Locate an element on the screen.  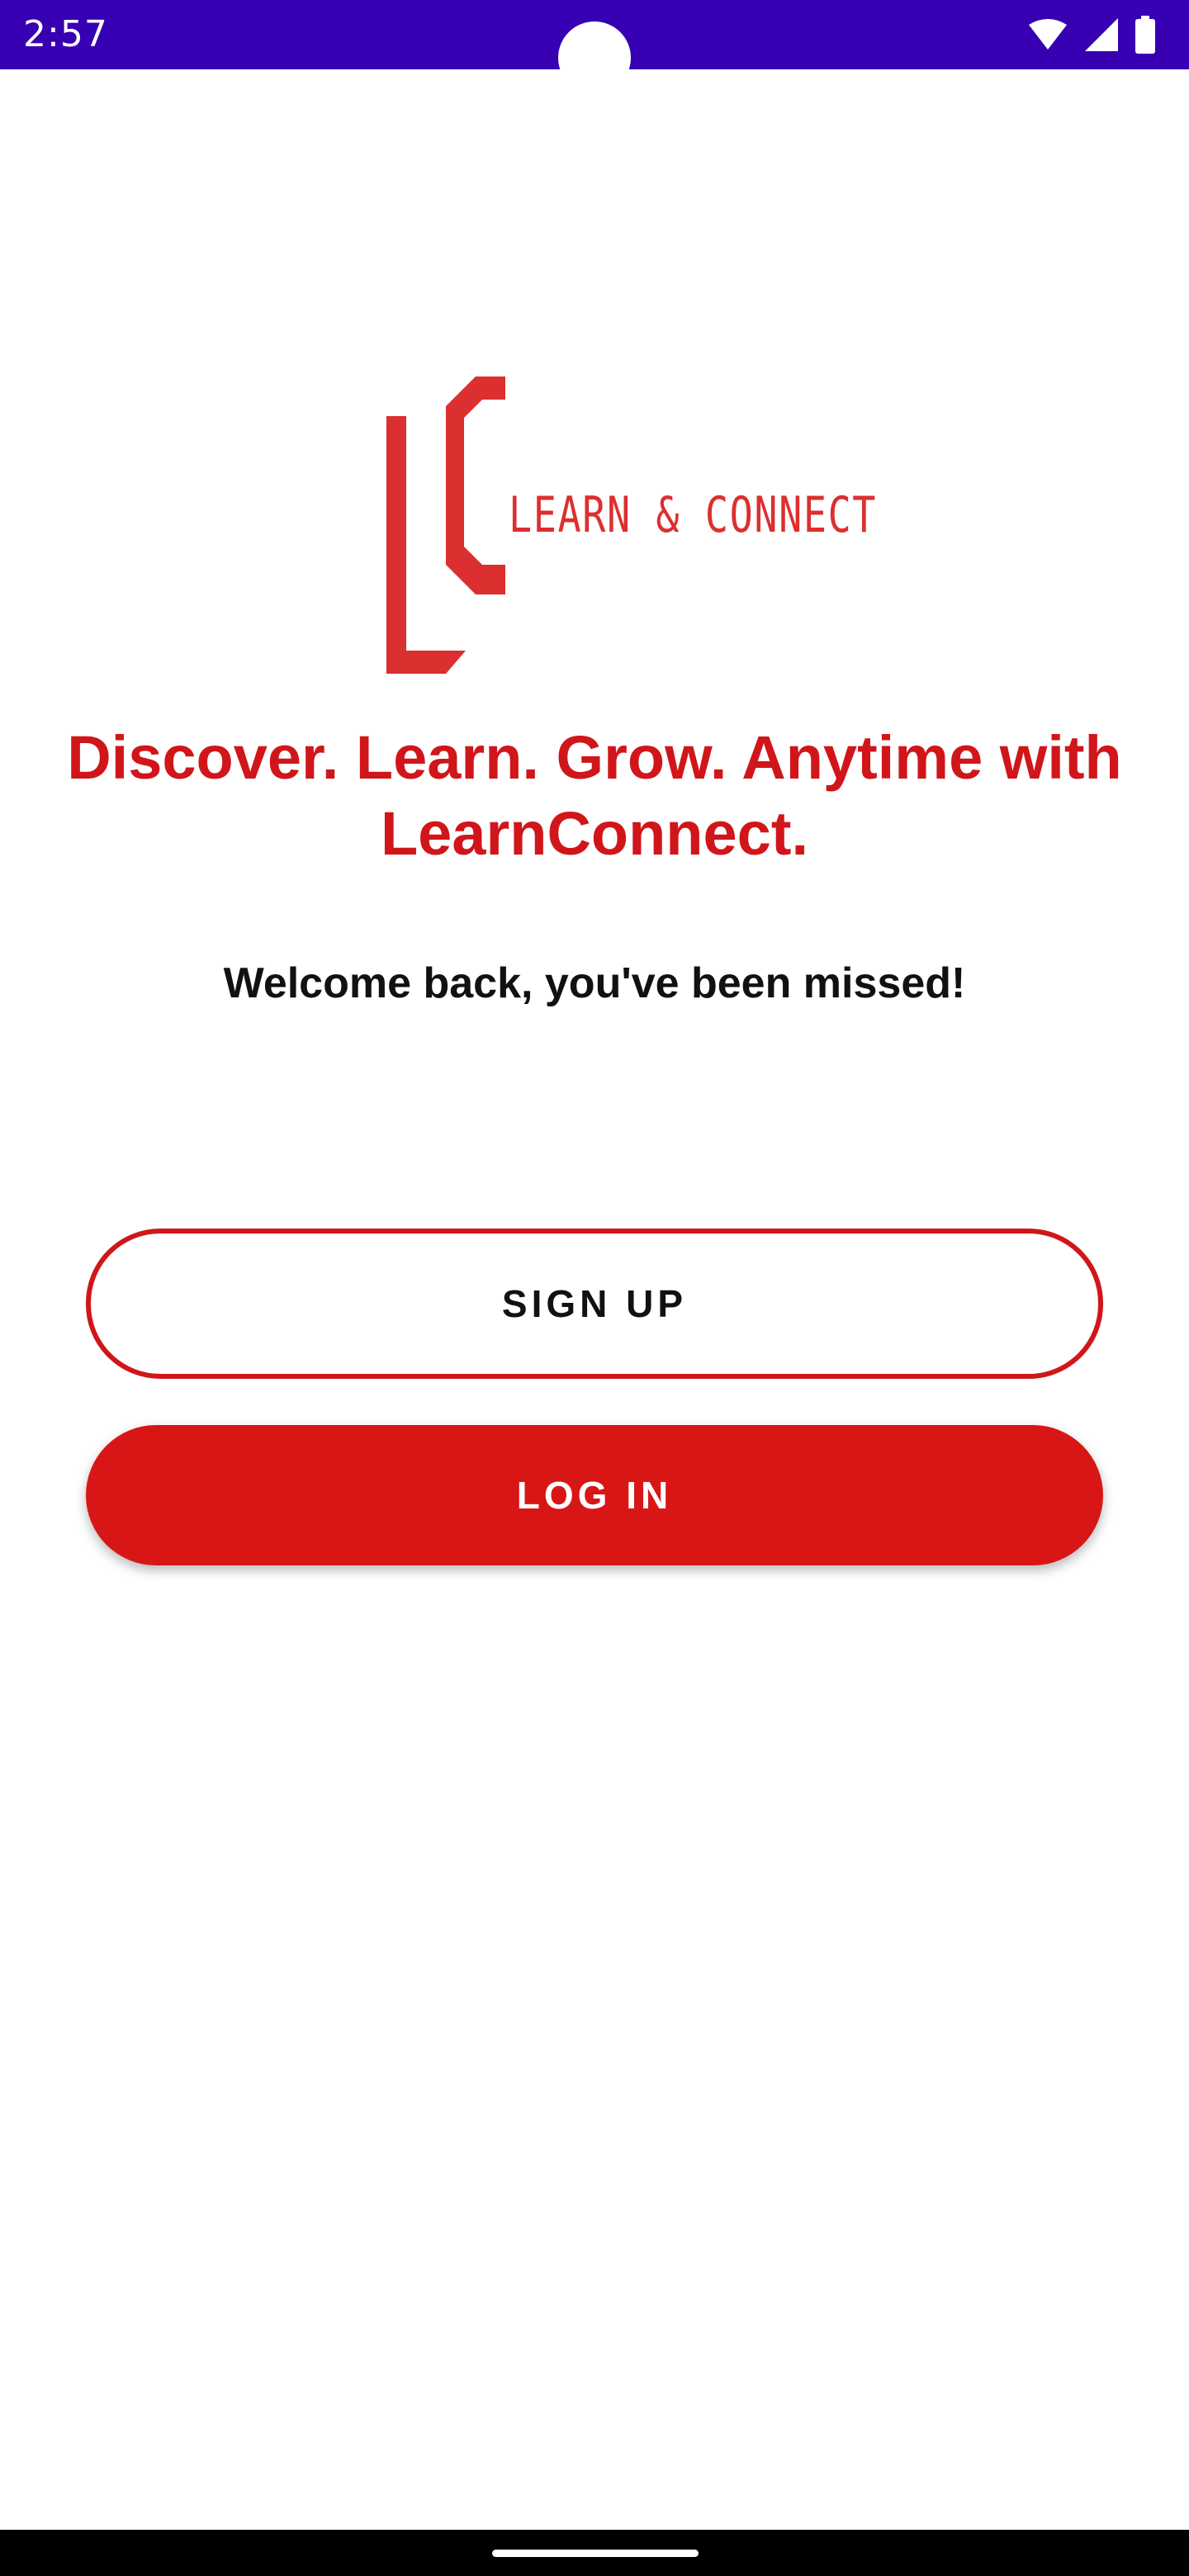
wifi-icon is located at coordinates (1047, 34).